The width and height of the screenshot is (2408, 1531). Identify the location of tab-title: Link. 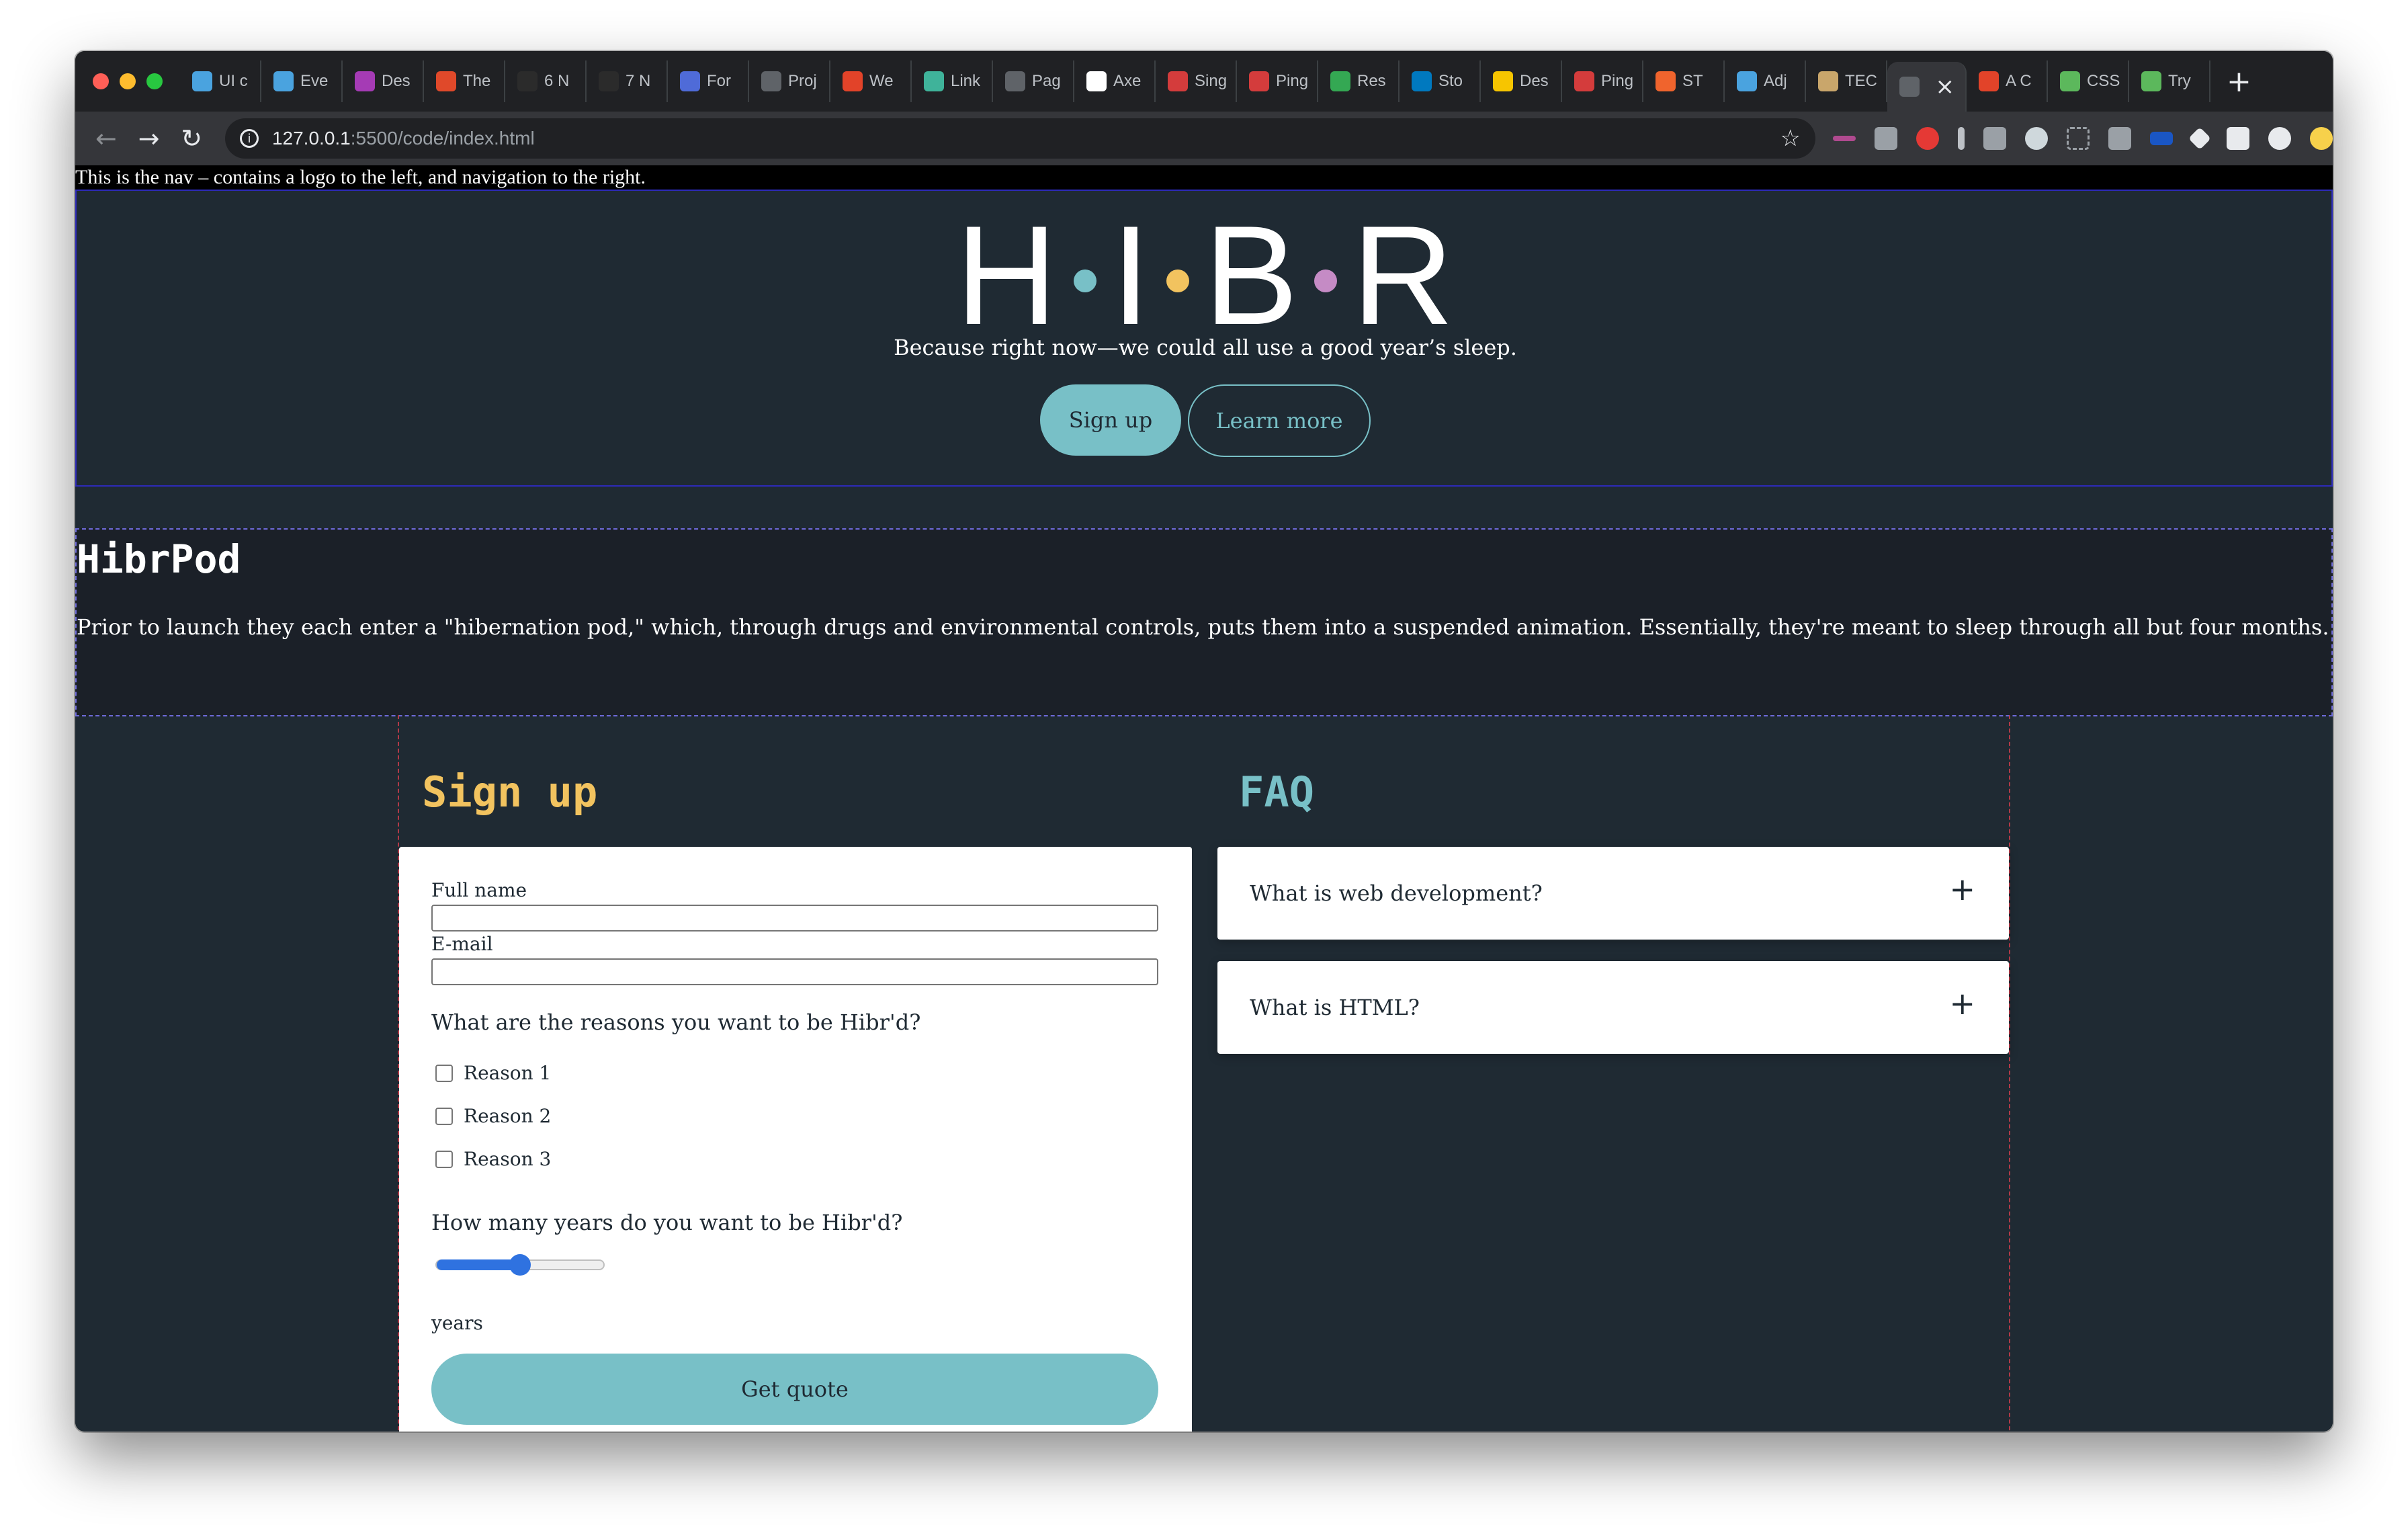
(966, 81).